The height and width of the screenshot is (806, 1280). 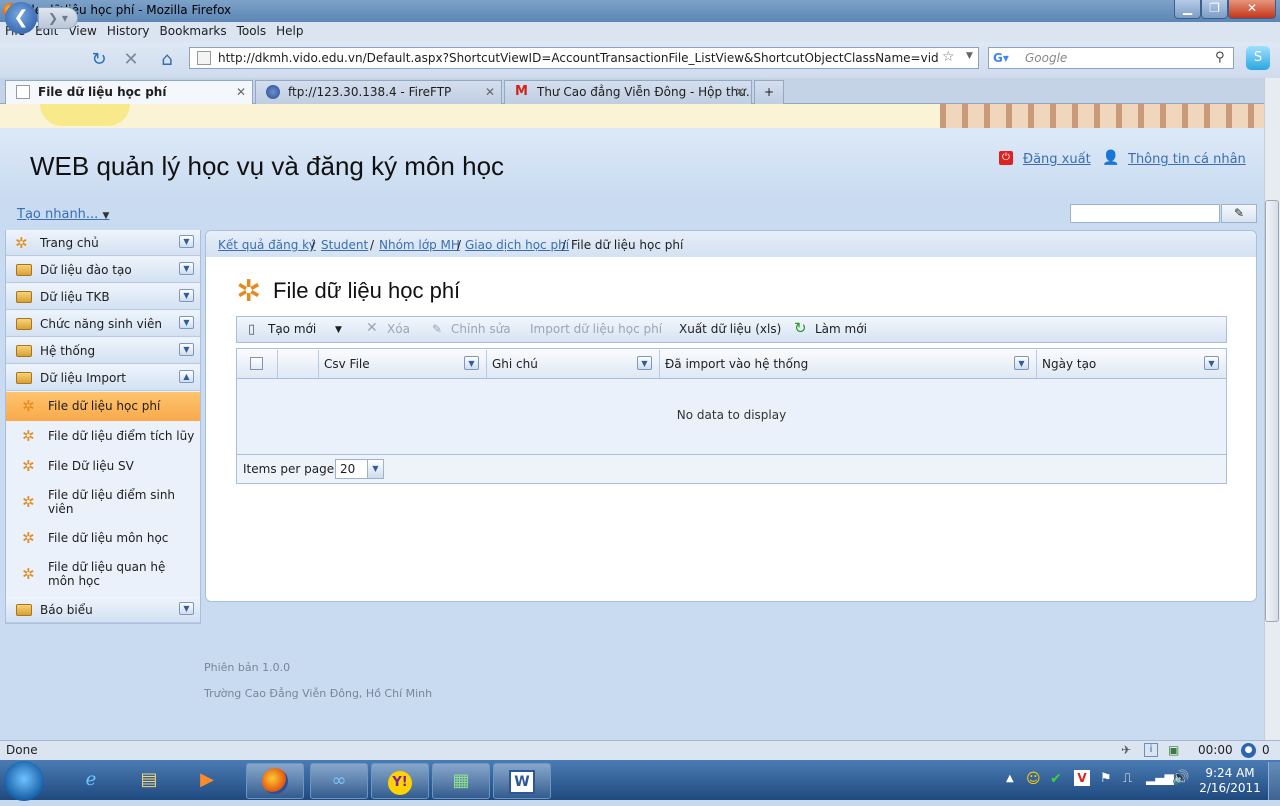 What do you see at coordinates (103, 436) in the screenshot?
I see `sidebar-item-diem-tich-luy: ✲ File dữ liệu điểm tích lũy` at bounding box center [103, 436].